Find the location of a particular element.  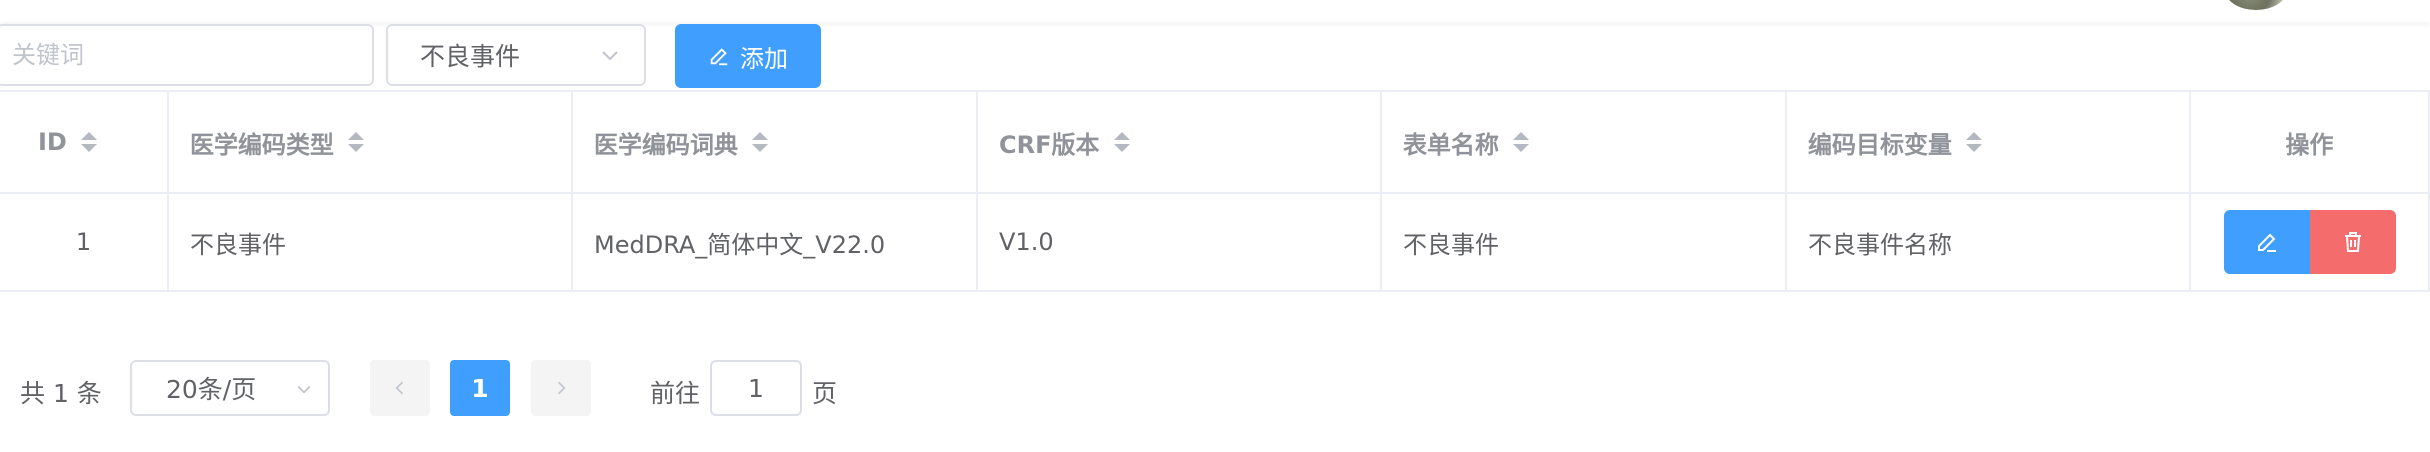

column-header-label: 操作 is located at coordinates (2309, 144).